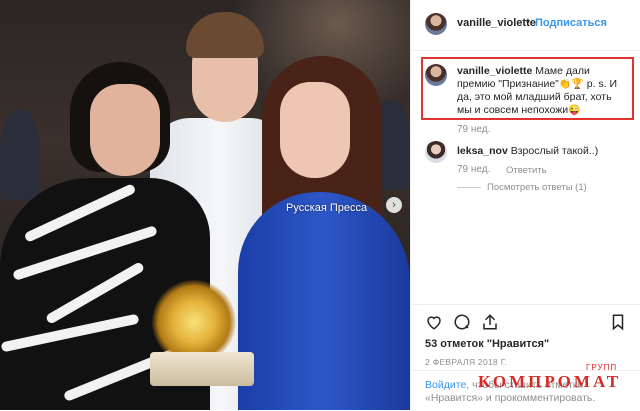 This screenshot has height=411, width=640. I want to click on view-replies-label: Посмотреть ответы (1), so click(537, 187).